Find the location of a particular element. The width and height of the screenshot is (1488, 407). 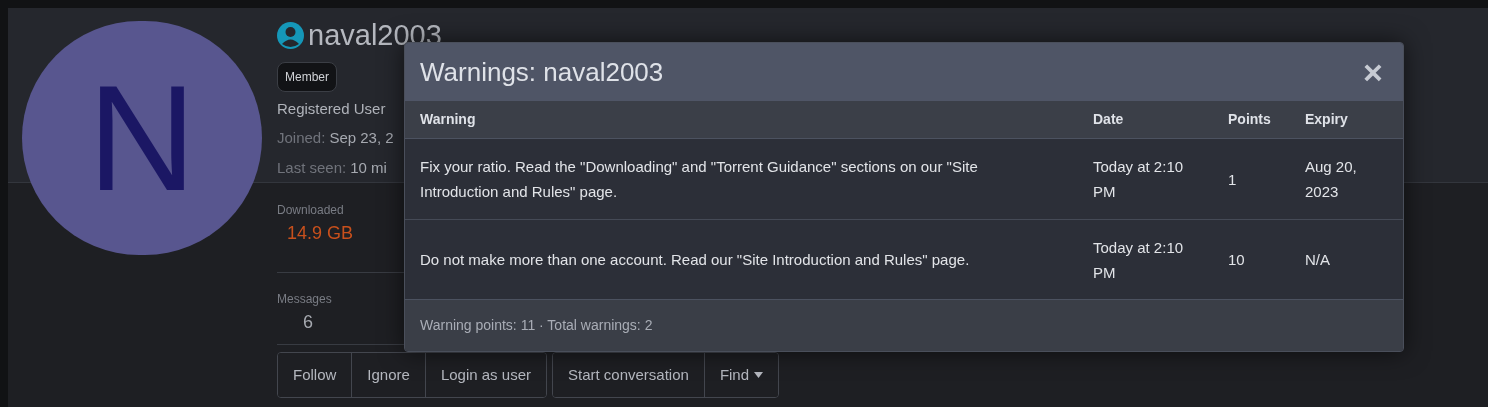

profile-action-button: Login as user is located at coordinates (485, 375).